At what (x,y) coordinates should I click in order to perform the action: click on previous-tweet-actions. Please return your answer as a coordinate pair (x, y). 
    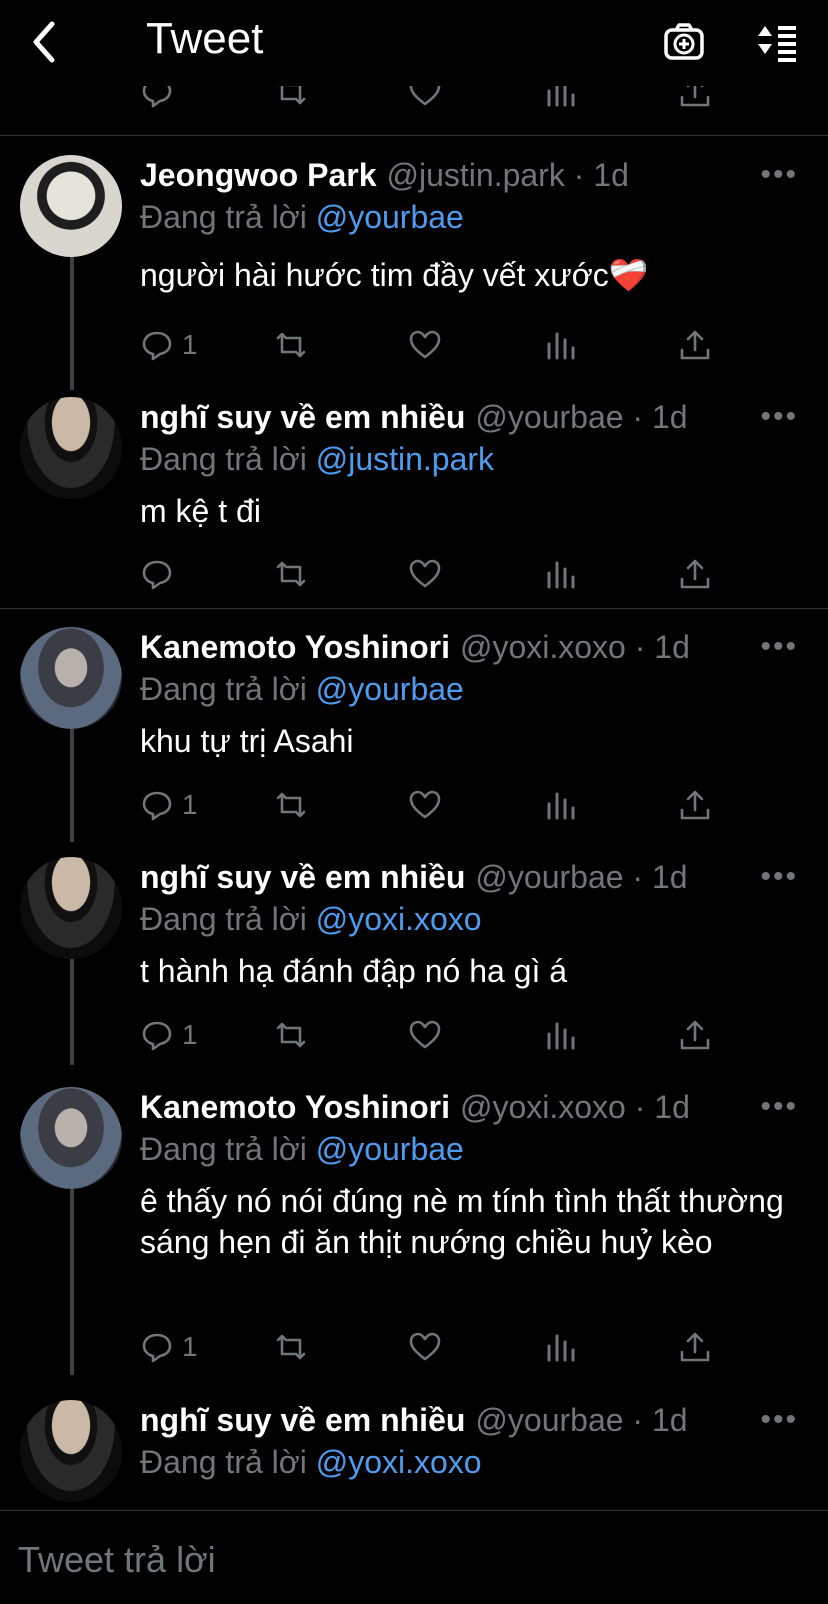
    Looking at the image, I should click on (414, 103).